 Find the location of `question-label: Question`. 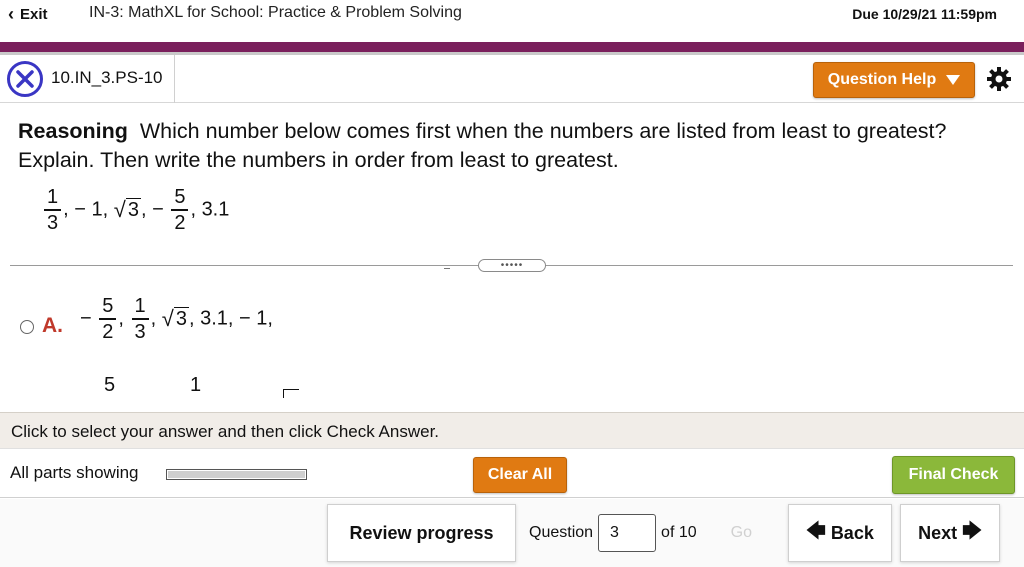

question-label: Question is located at coordinates (561, 532).